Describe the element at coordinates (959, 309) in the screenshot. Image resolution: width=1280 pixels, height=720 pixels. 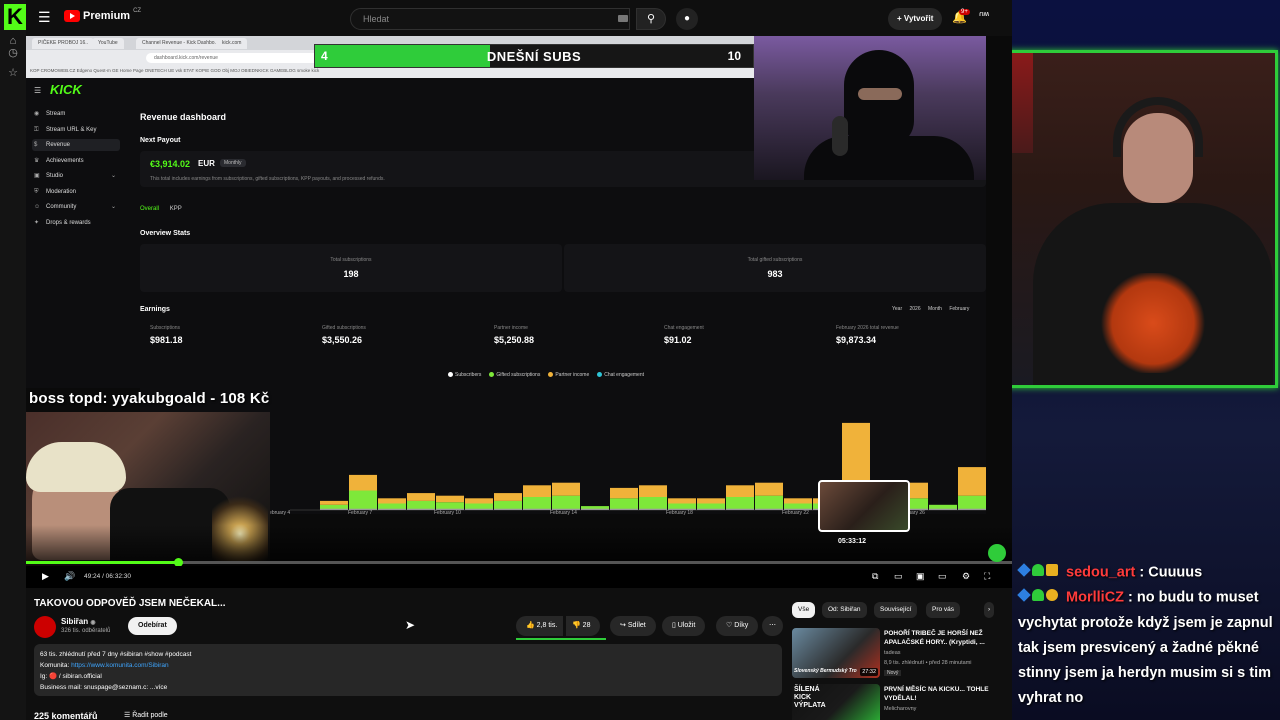
I see `month-select: February` at that location.